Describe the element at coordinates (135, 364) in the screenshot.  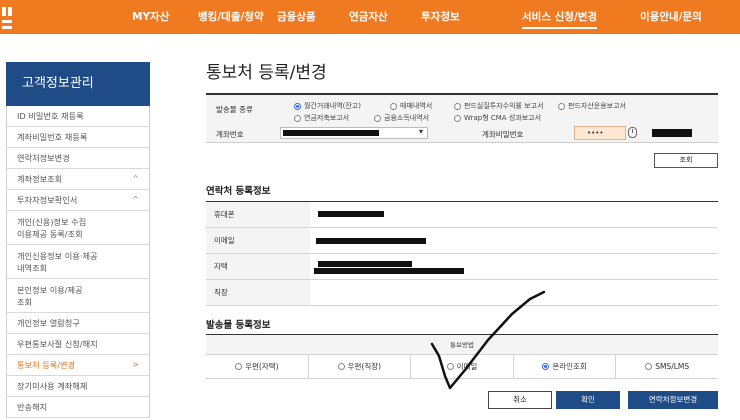
I see `chevron-right-icon: >` at that location.